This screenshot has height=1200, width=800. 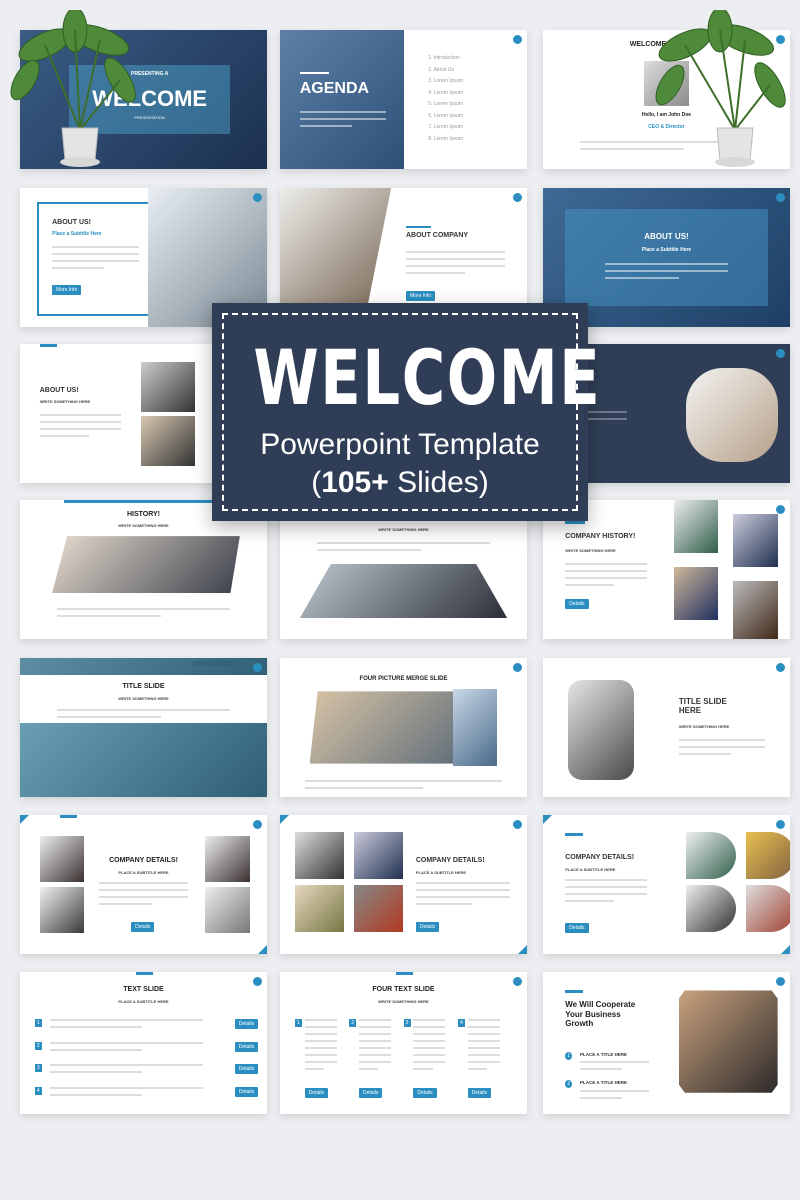 I want to click on slide-title: ABOUT US!, so click(x=59, y=391).